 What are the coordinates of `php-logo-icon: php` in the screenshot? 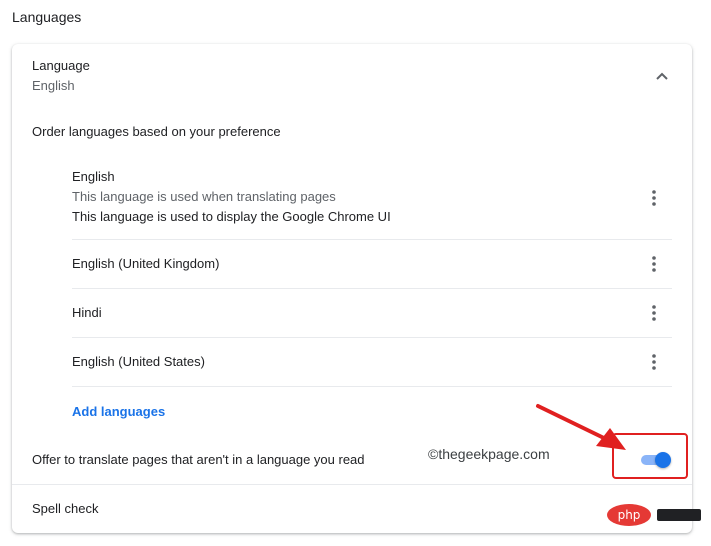 It's located at (654, 515).